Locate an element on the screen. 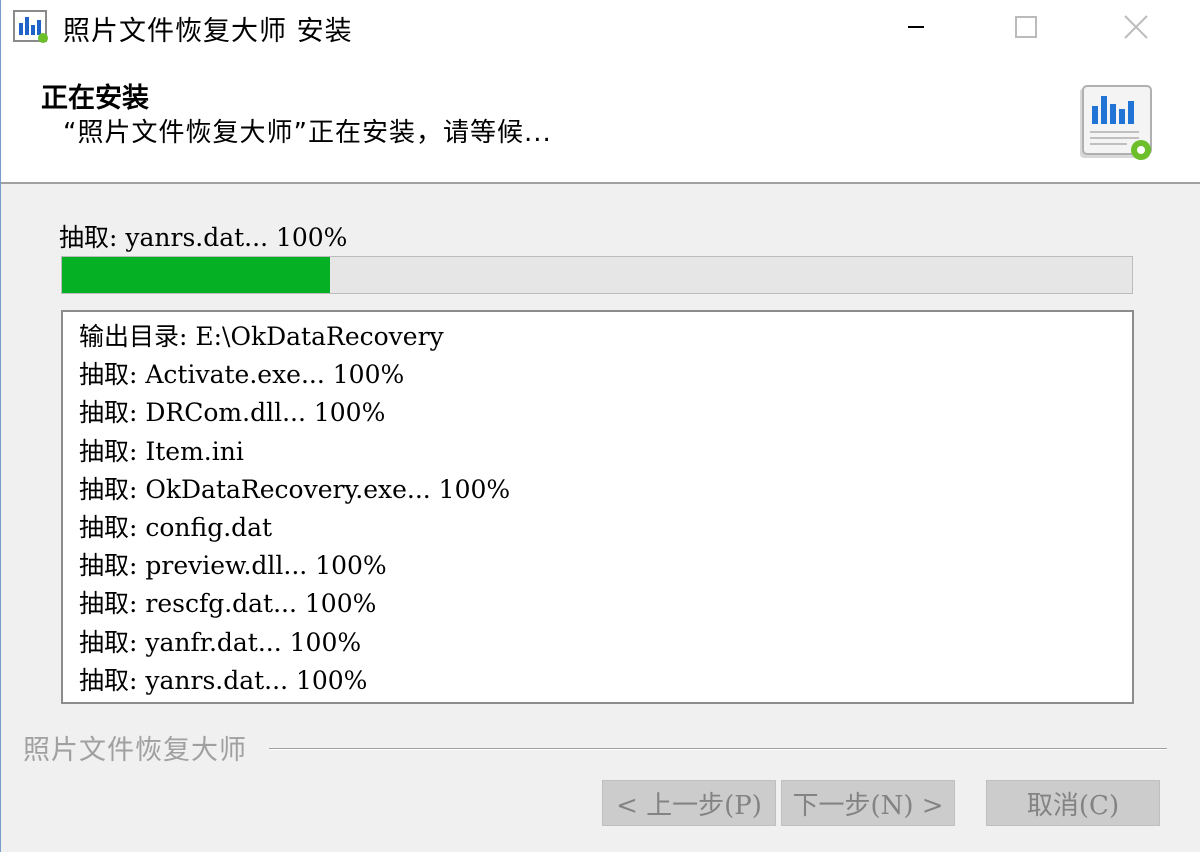  log-line: 抽取: OkDataRecovery.exe... 100% is located at coordinates (295, 489).